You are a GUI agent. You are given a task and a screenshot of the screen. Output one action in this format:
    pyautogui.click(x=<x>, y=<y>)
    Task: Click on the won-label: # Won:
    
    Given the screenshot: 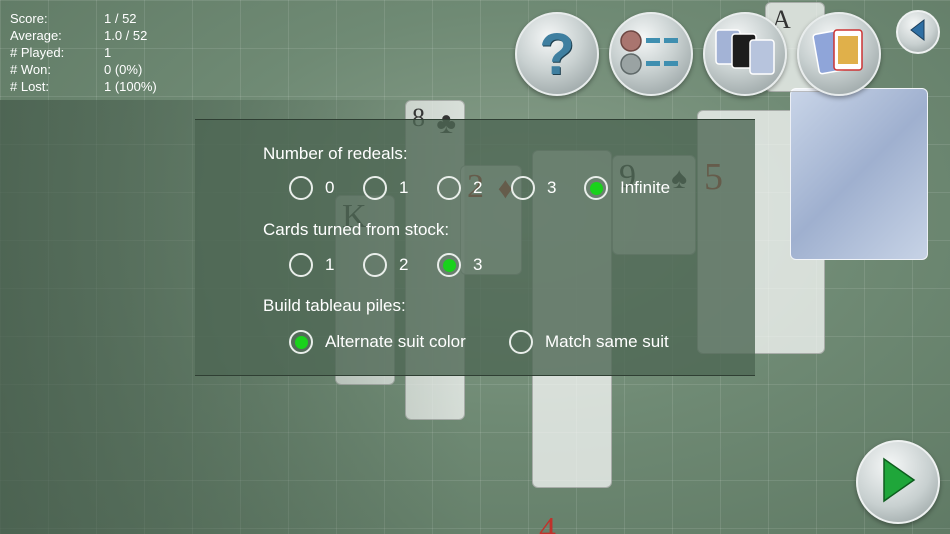 What is the action you would take?
    pyautogui.click(x=30, y=69)
    